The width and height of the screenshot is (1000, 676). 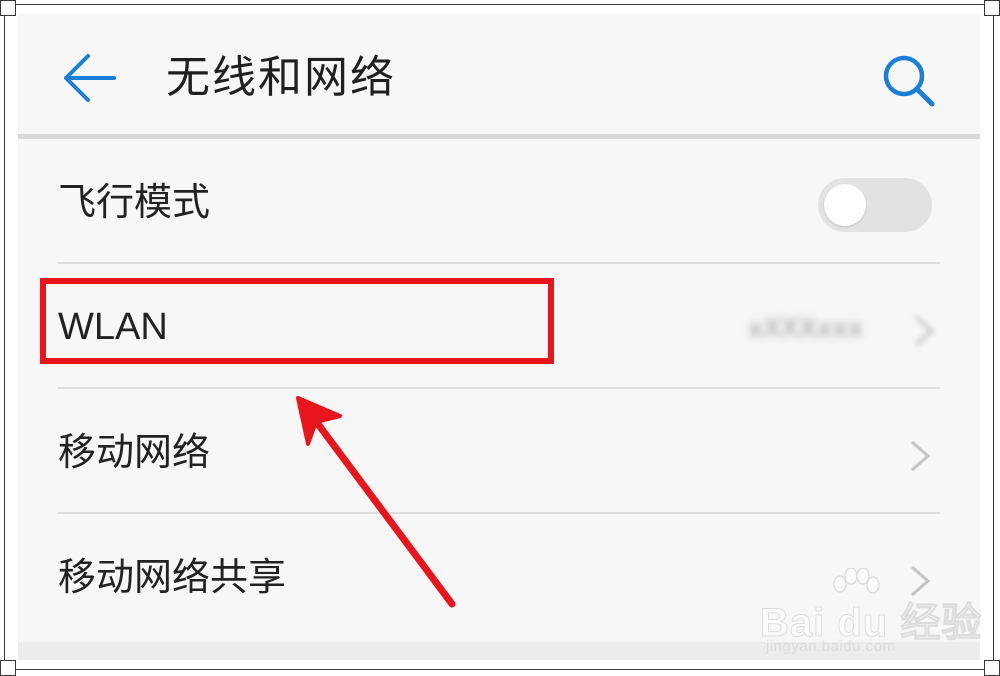 I want to click on row-label: 移动网络, so click(x=134, y=452).